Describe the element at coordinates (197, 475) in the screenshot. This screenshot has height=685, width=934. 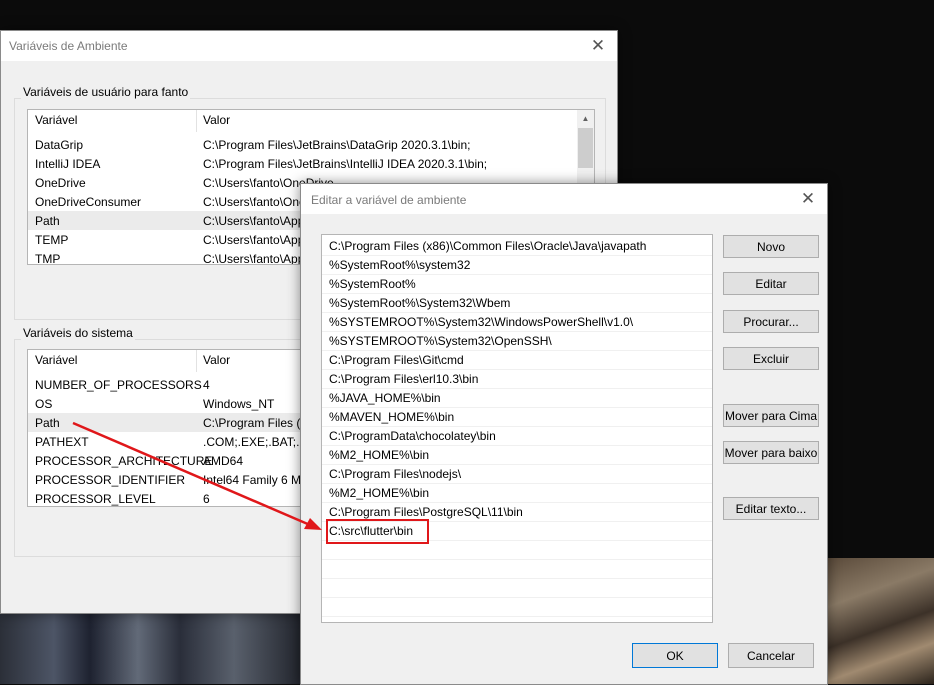
I see `annotation-arrow` at that location.